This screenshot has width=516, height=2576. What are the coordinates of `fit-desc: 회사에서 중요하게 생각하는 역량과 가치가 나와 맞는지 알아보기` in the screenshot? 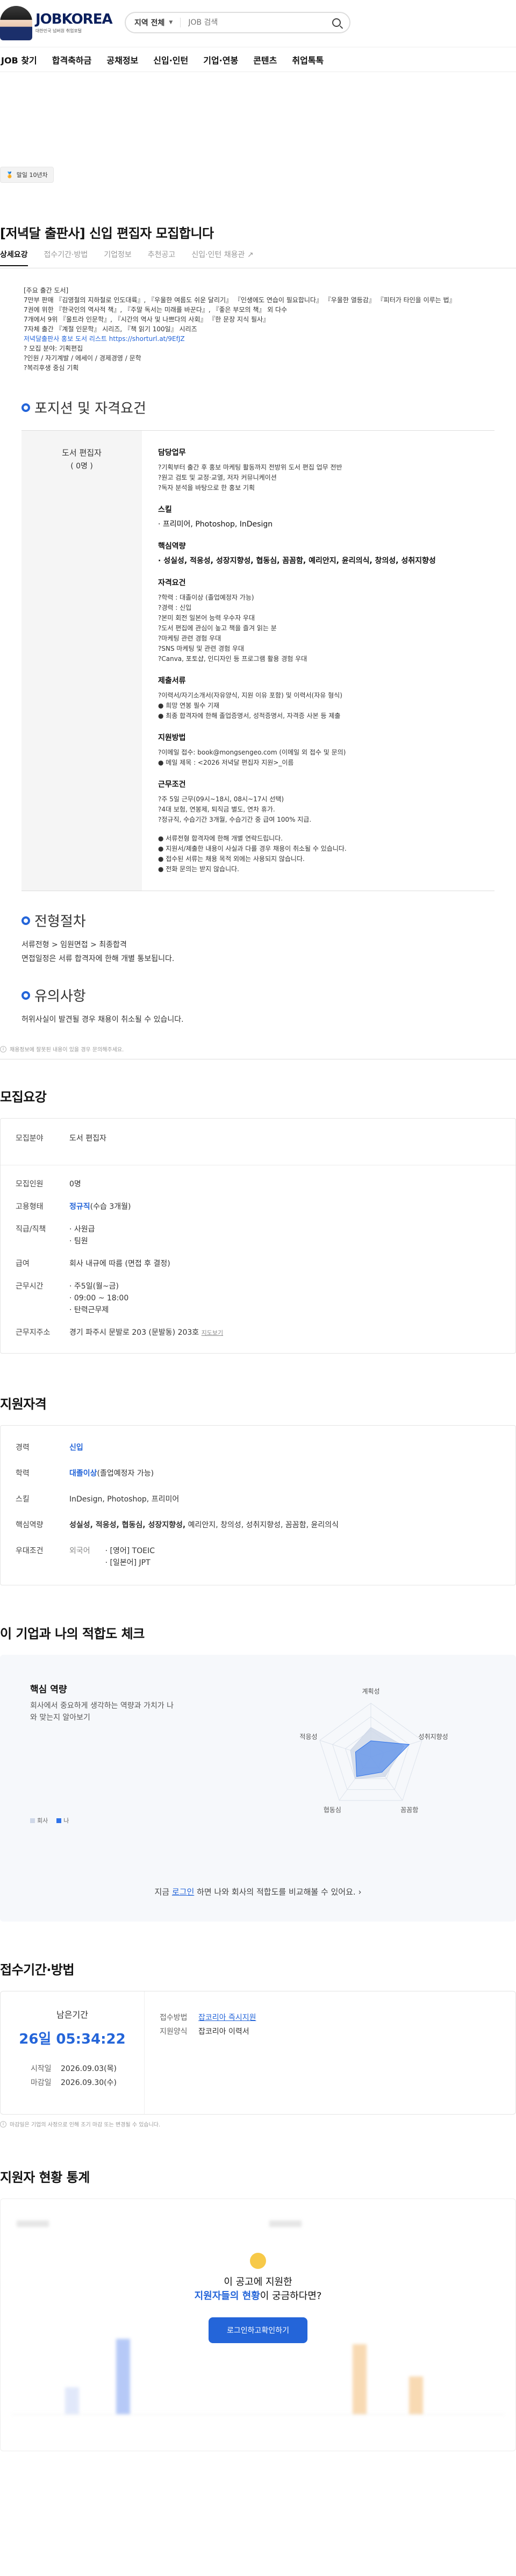 It's located at (102, 1712).